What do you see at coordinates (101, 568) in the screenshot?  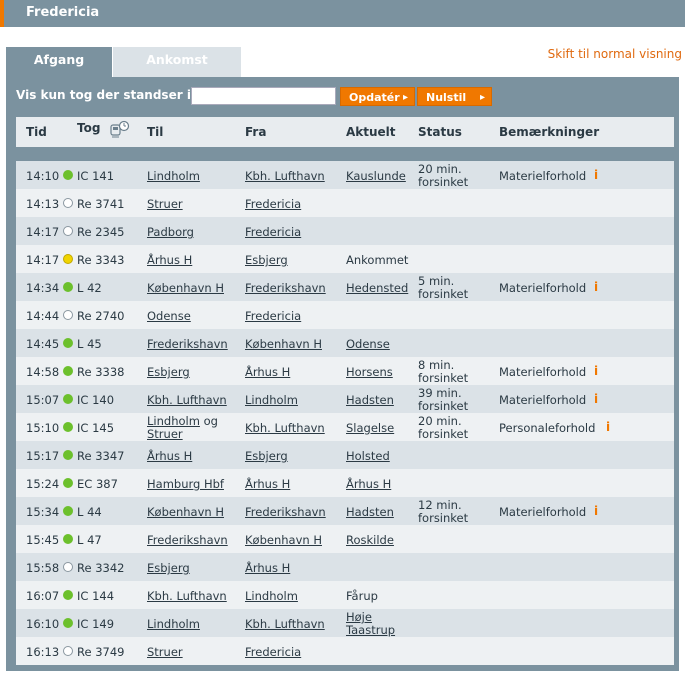 I see `train-number: Re 3342` at bounding box center [101, 568].